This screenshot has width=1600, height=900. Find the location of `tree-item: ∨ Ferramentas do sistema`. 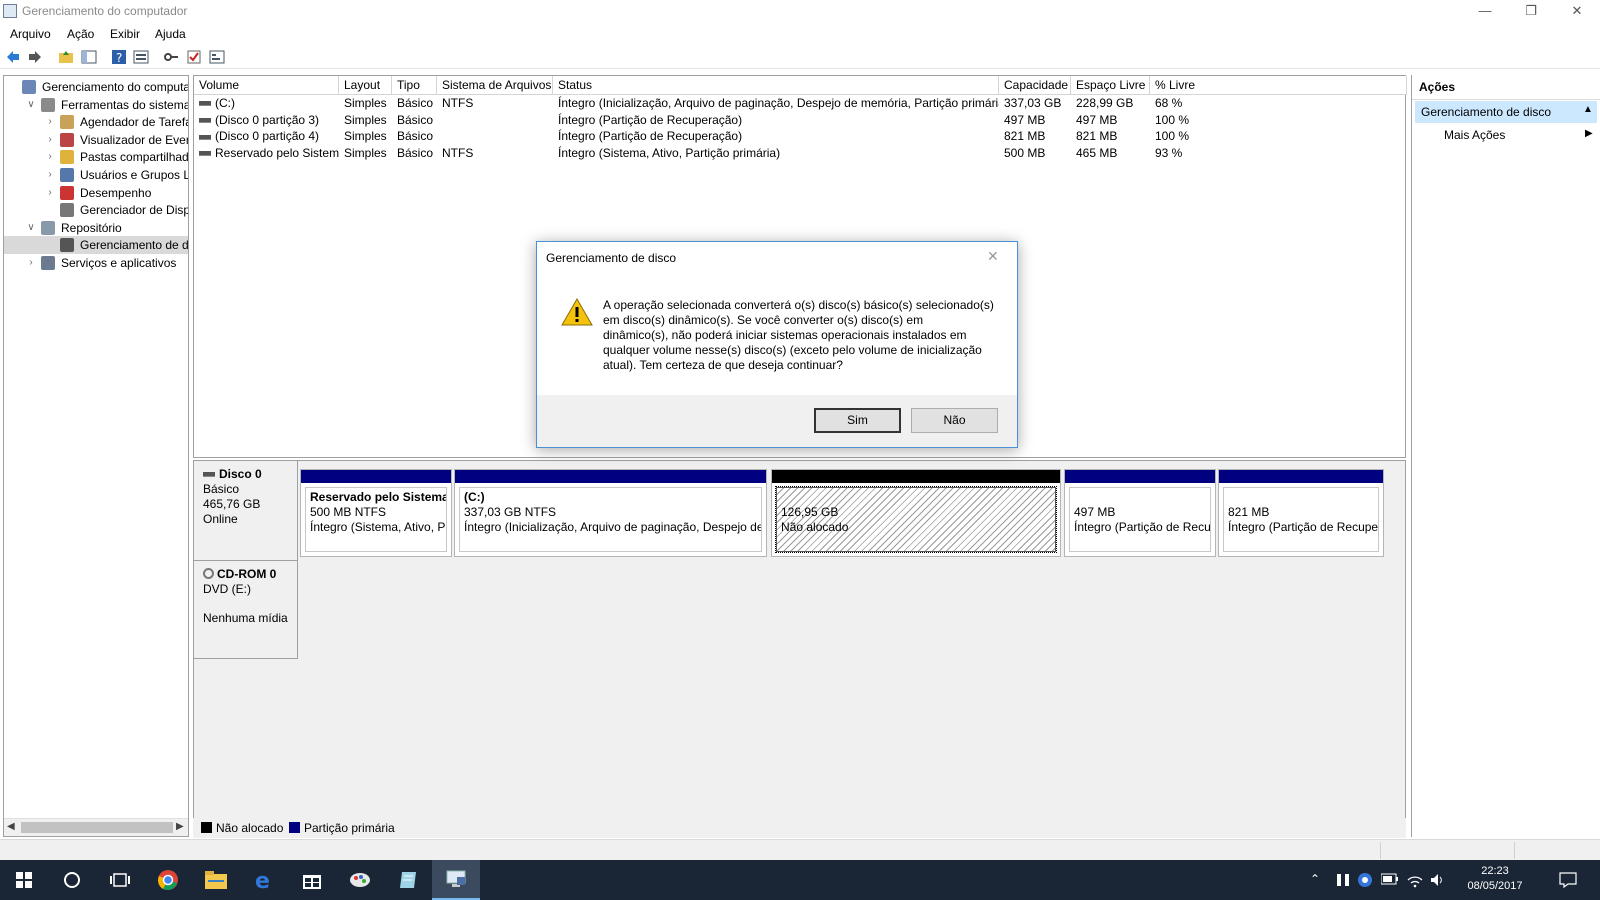

tree-item: ∨ Ferramentas do sistema is located at coordinates (96, 105).